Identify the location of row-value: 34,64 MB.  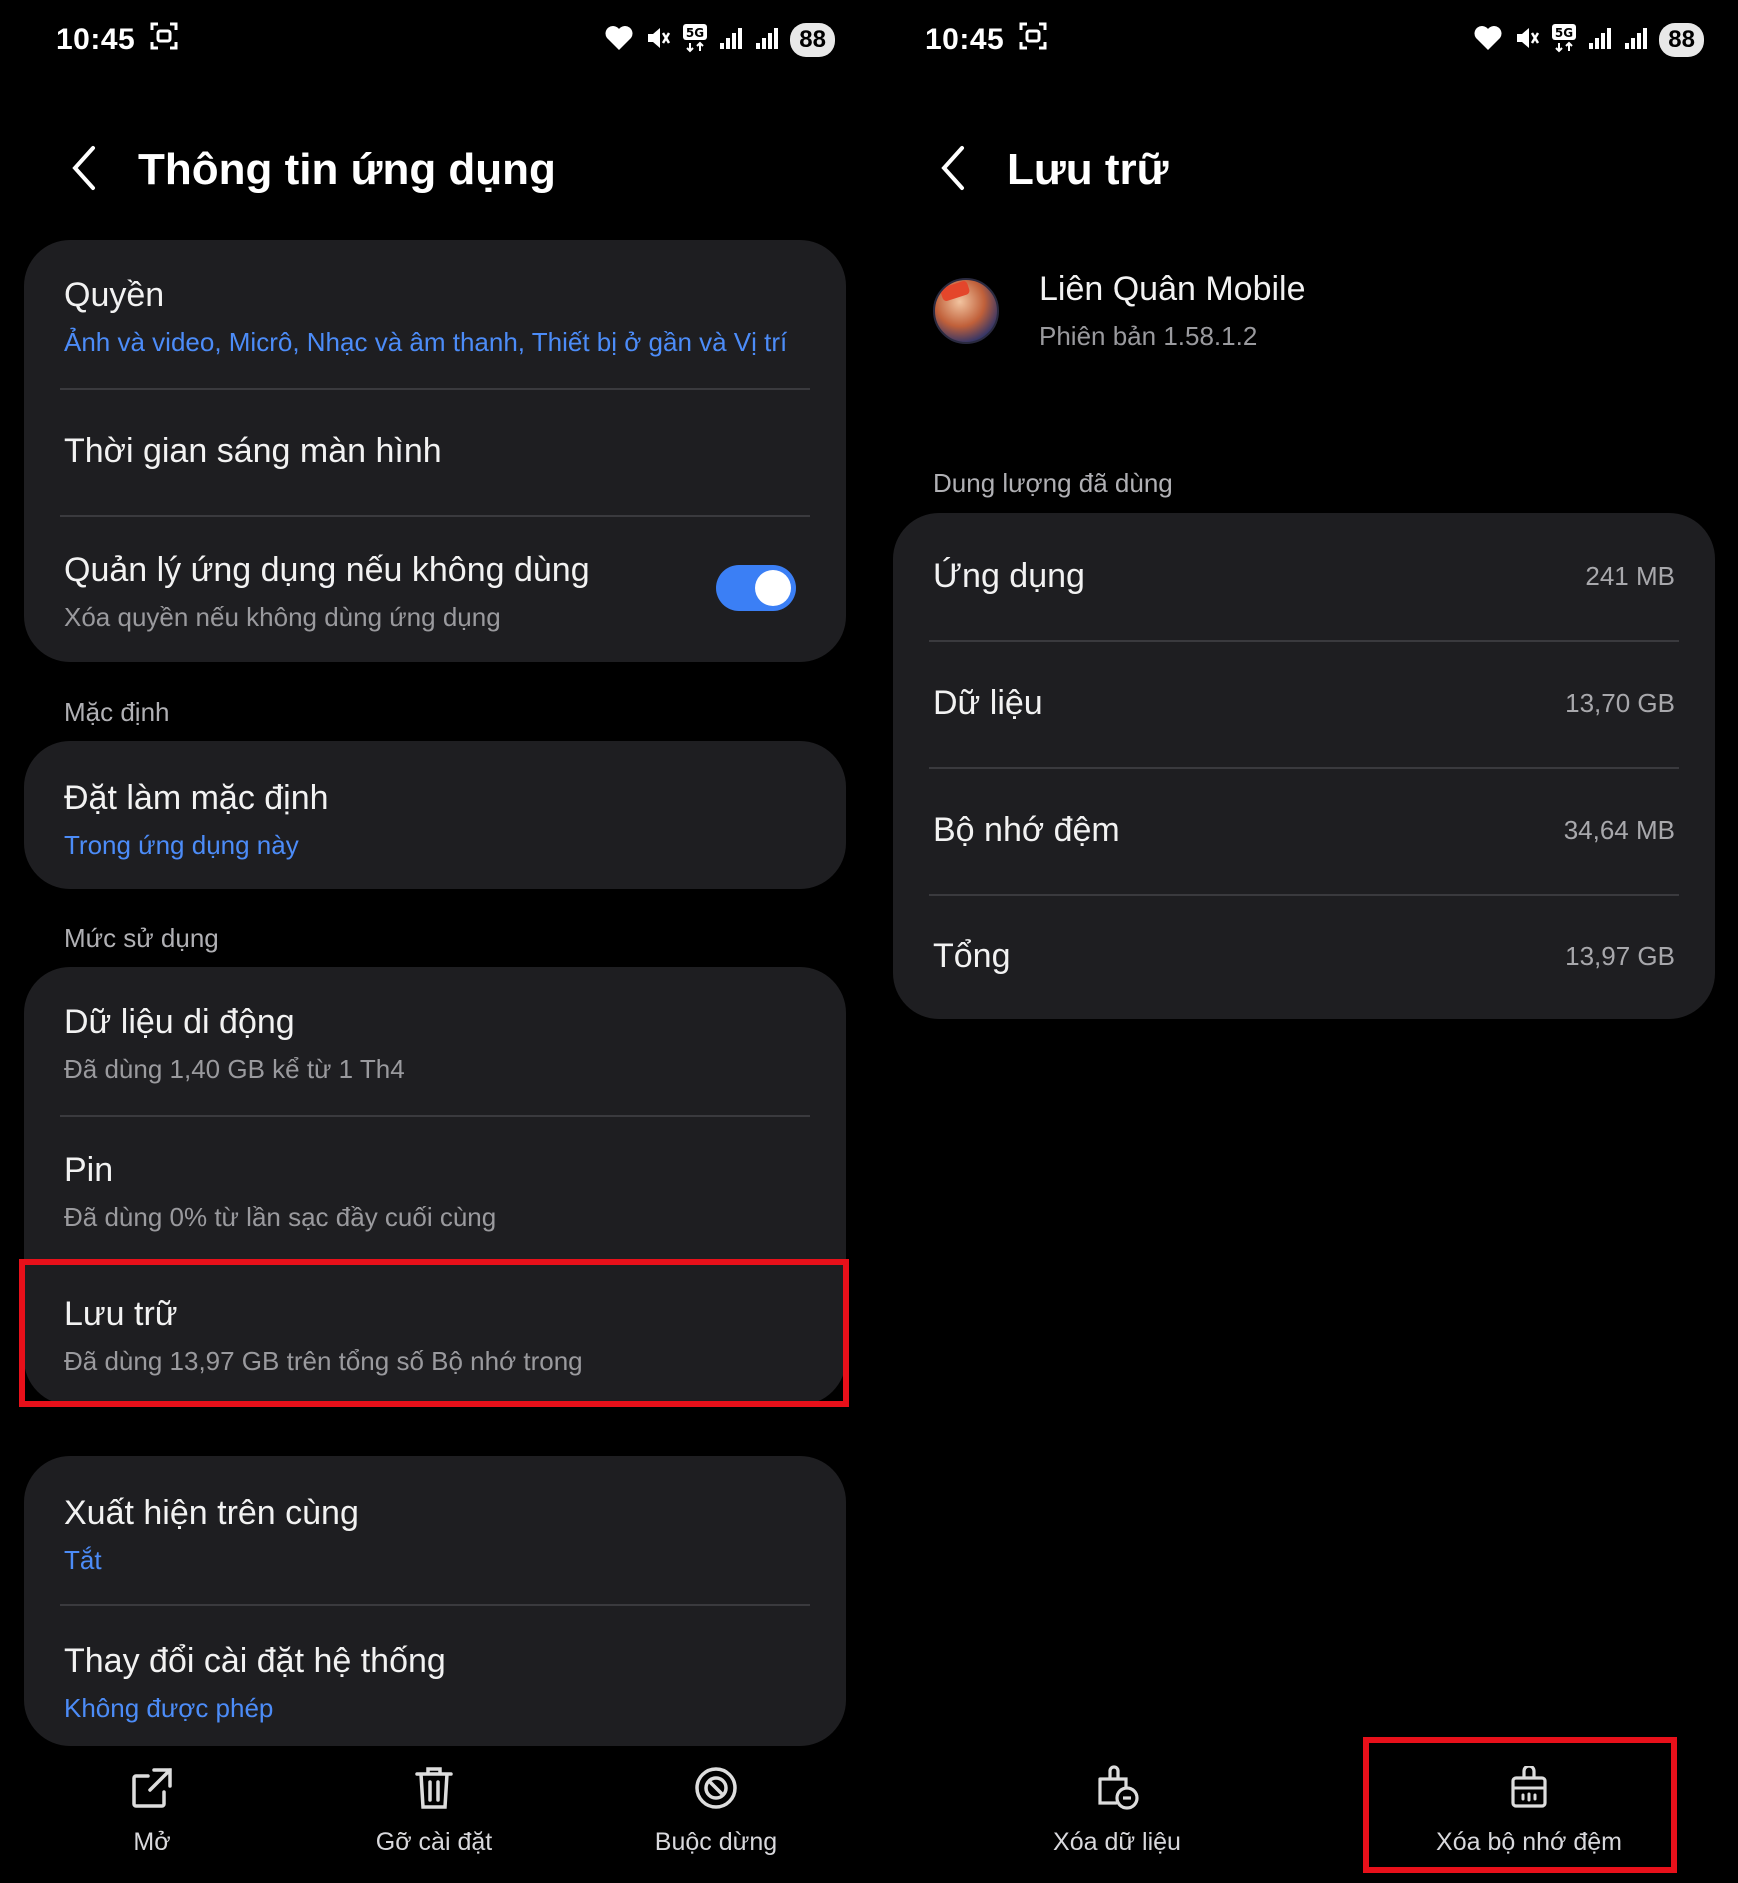
(1619, 830).